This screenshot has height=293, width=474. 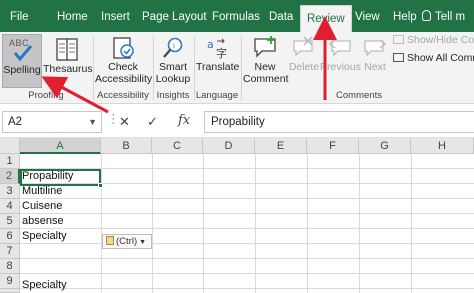 I want to click on row-header-7: 7, so click(x=10, y=251).